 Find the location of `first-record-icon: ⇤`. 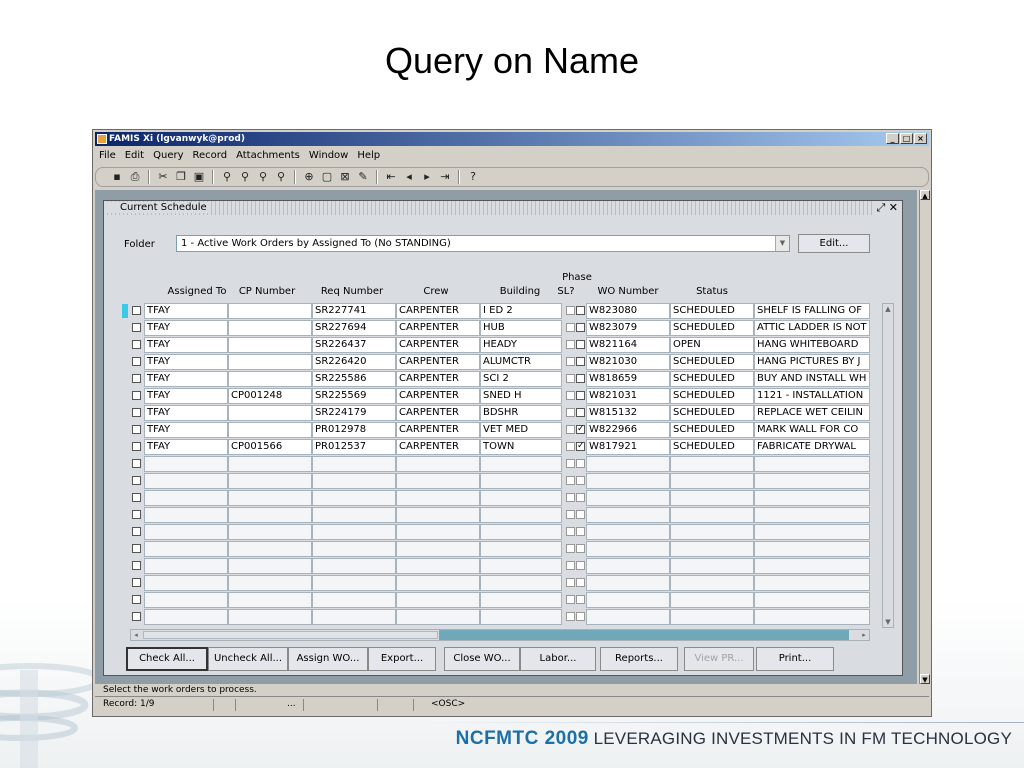

first-record-icon: ⇤ is located at coordinates (391, 177).